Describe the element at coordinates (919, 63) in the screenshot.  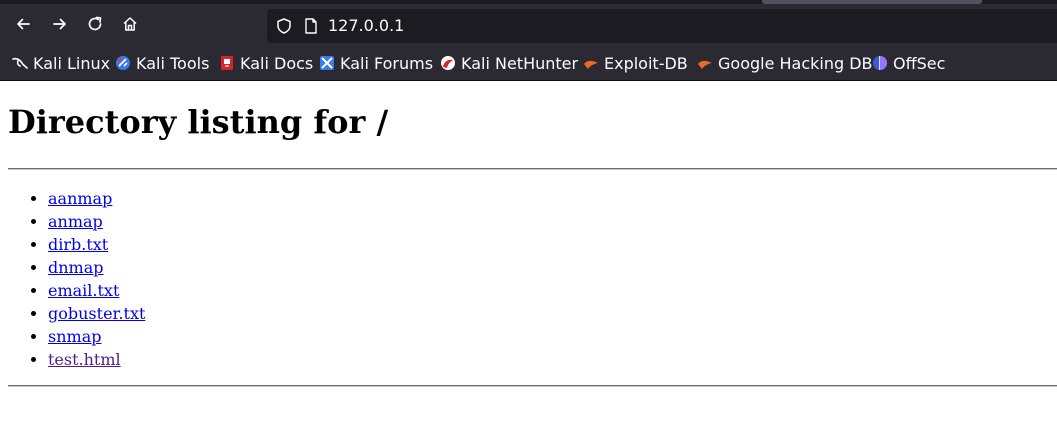
I see `bookmark-label: OffSec` at that location.